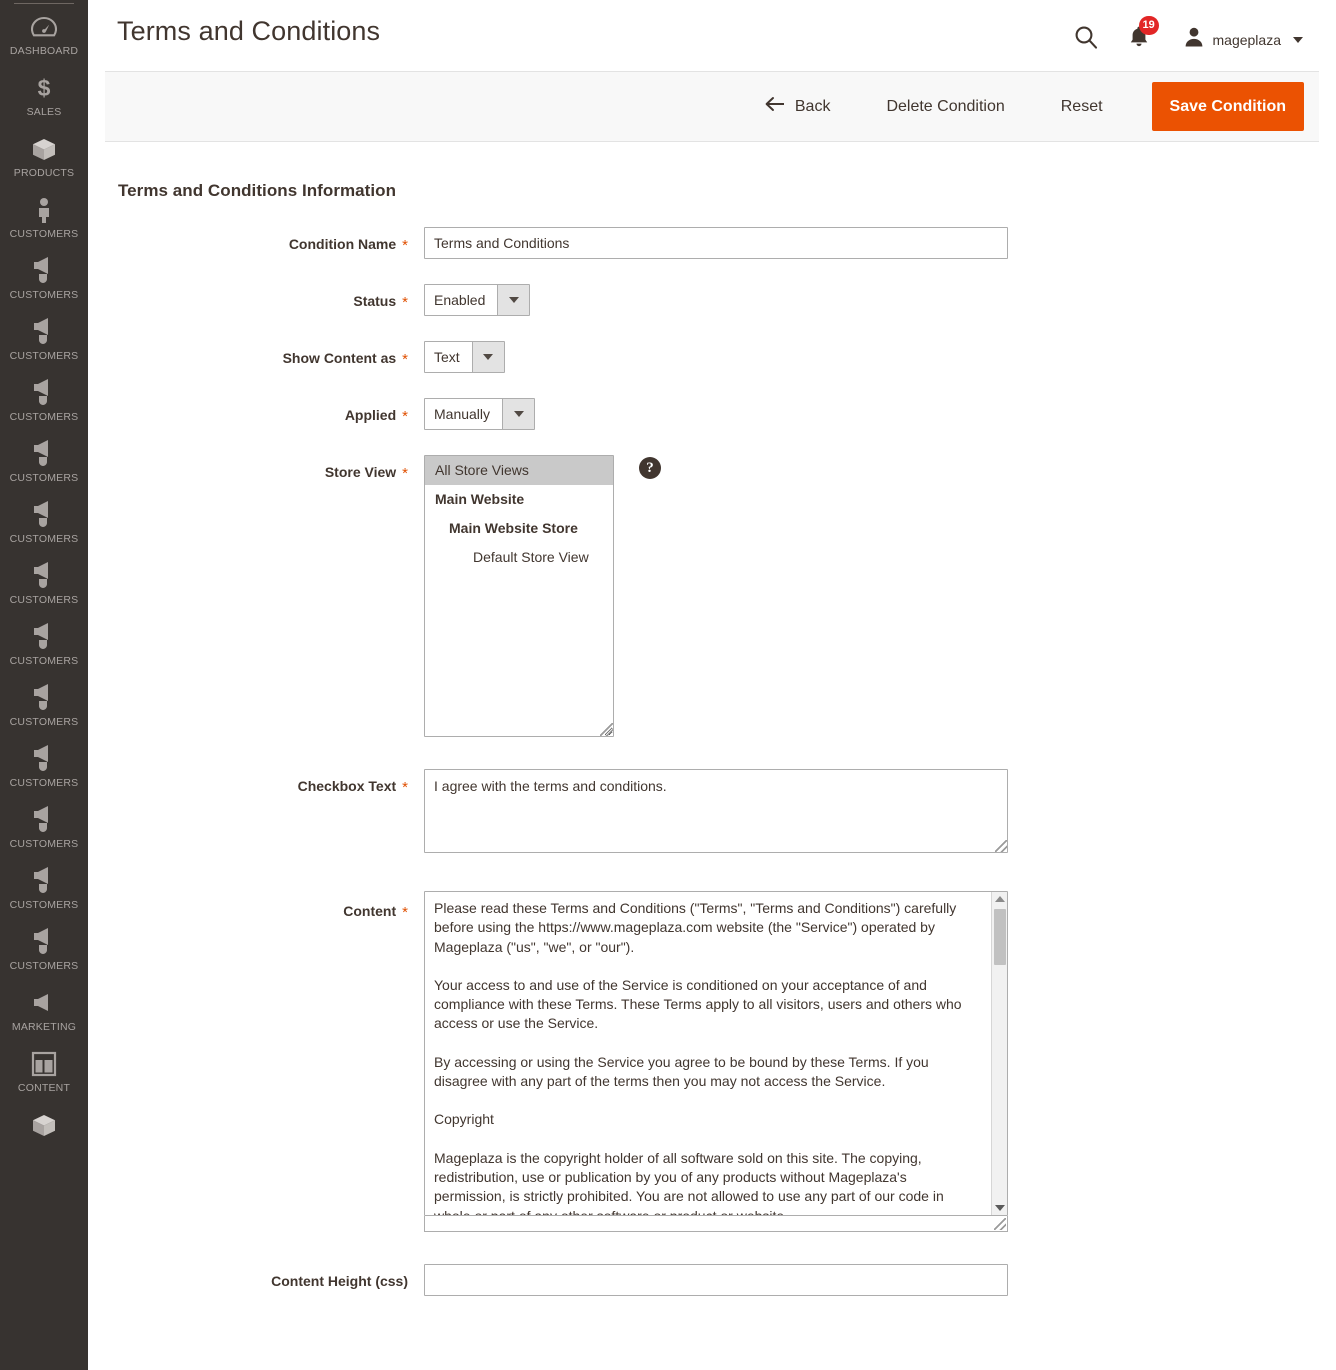  What do you see at coordinates (519, 528) in the screenshot?
I see `store-view-option: Main Website Store` at bounding box center [519, 528].